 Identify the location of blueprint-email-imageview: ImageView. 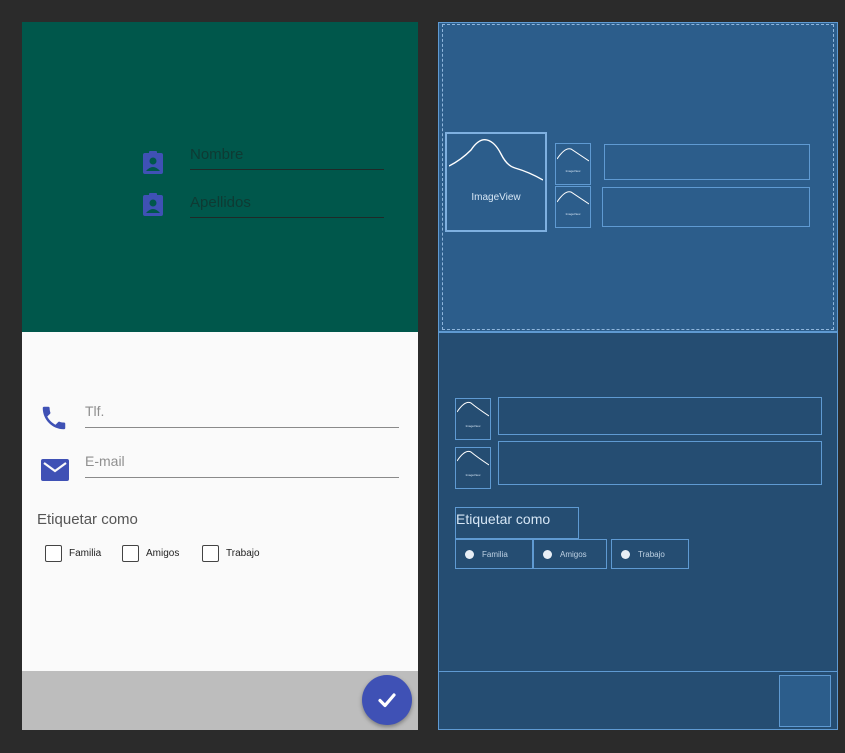
(473, 468).